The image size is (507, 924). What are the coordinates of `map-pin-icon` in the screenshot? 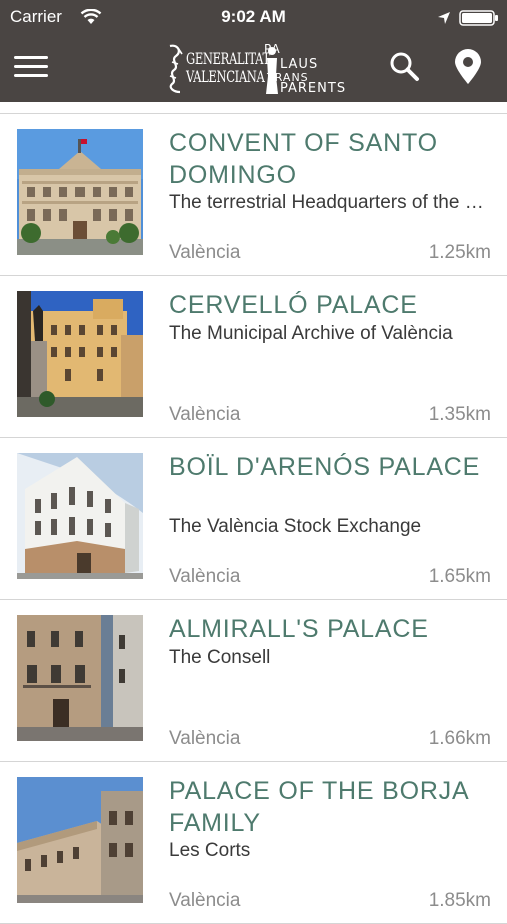 It's located at (468, 67).